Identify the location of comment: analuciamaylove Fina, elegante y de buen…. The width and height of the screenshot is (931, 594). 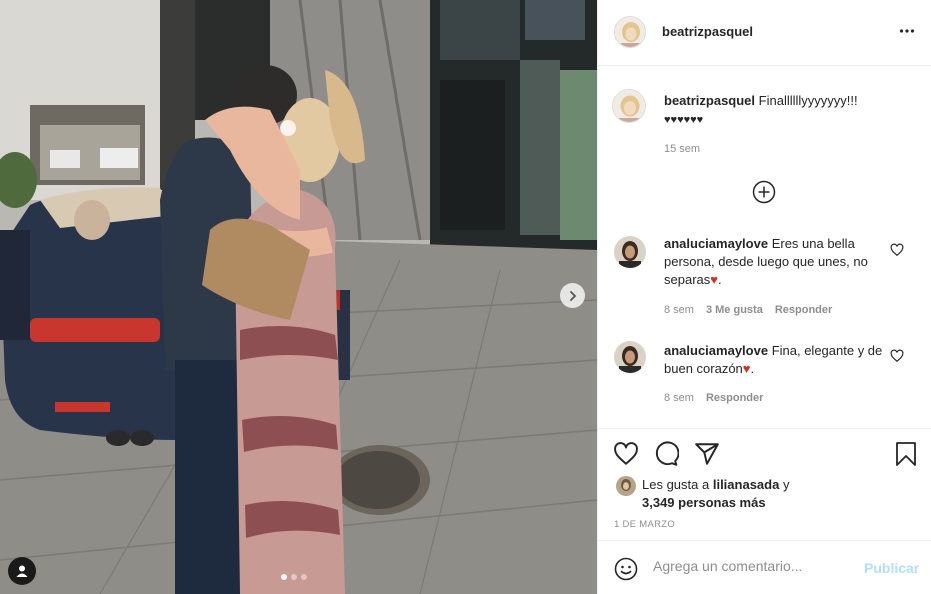
(775, 360).